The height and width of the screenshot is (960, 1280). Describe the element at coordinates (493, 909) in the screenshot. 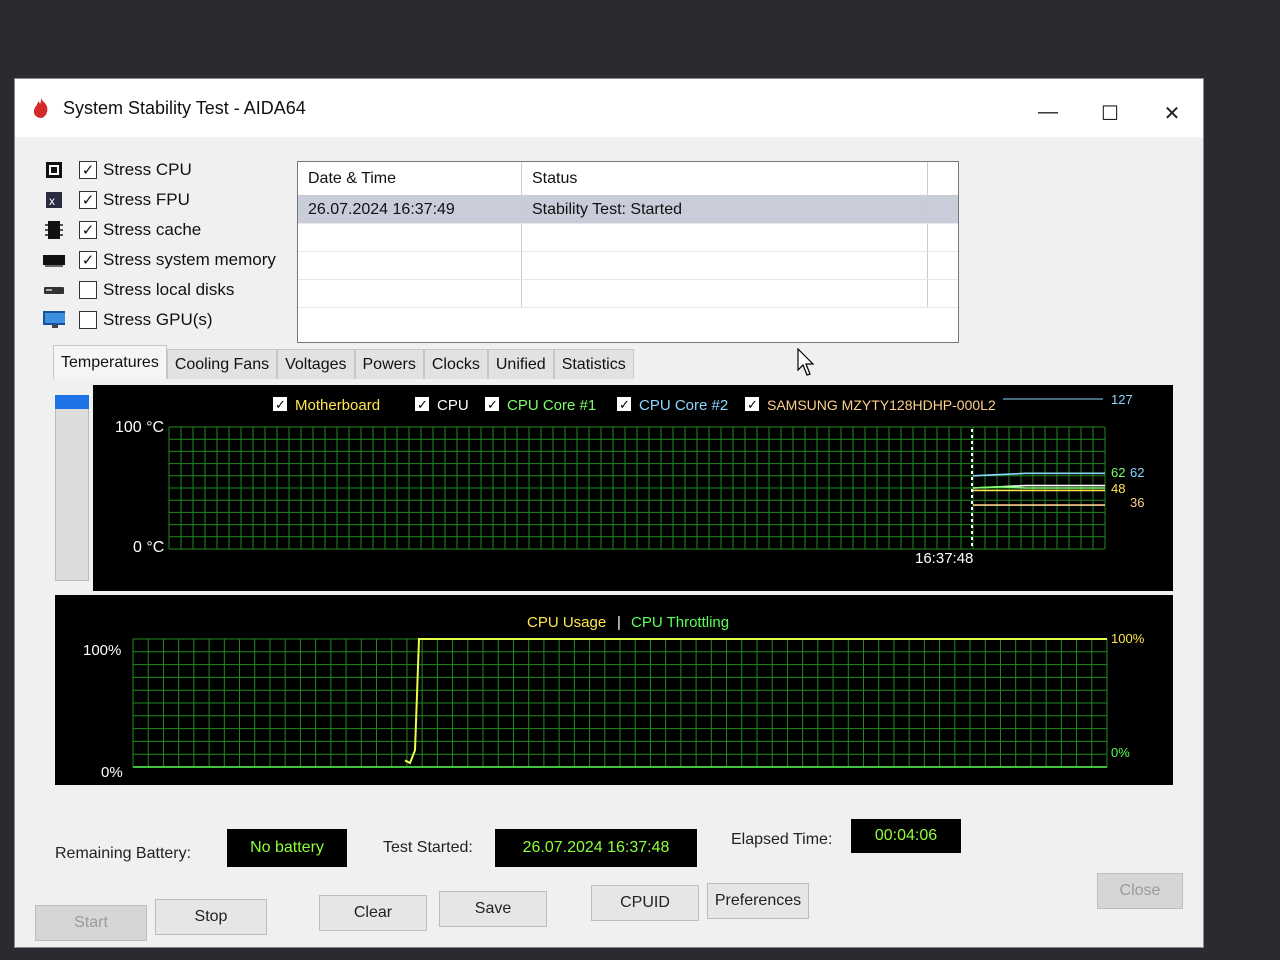

I see `save-button: Save` at that location.